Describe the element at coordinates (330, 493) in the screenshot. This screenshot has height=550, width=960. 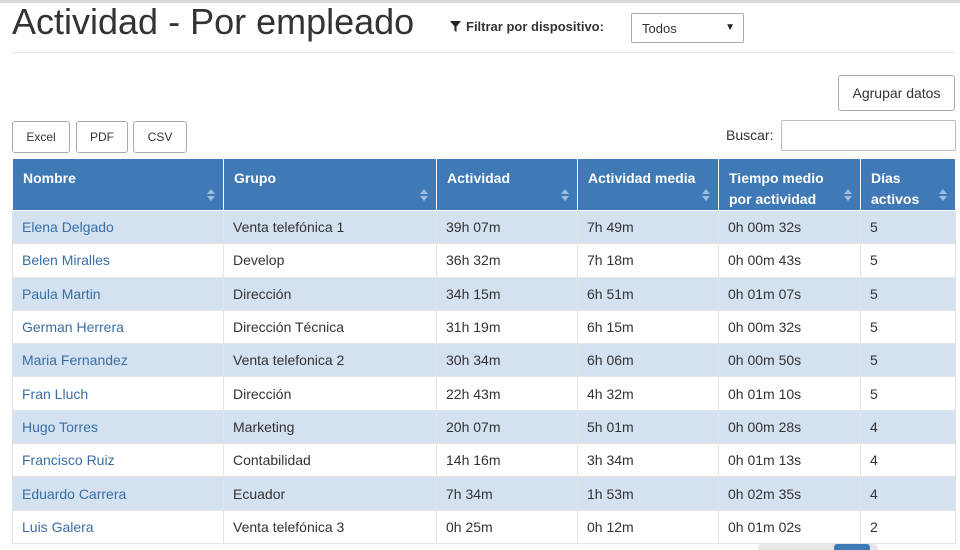
I see `cell-grupo: Ecuador` at that location.